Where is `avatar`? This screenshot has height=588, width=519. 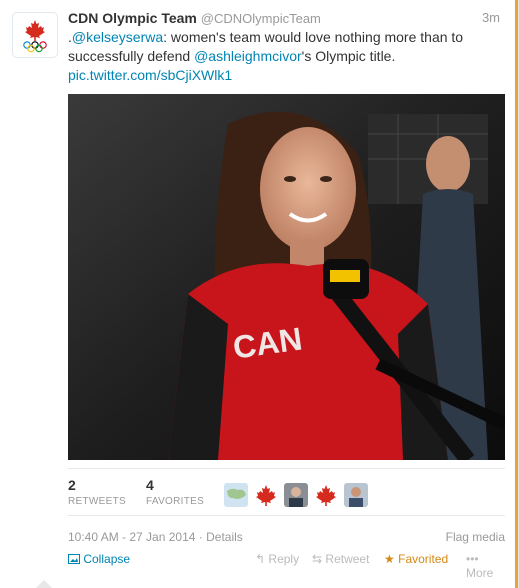
avatar is located at coordinates (35, 35).